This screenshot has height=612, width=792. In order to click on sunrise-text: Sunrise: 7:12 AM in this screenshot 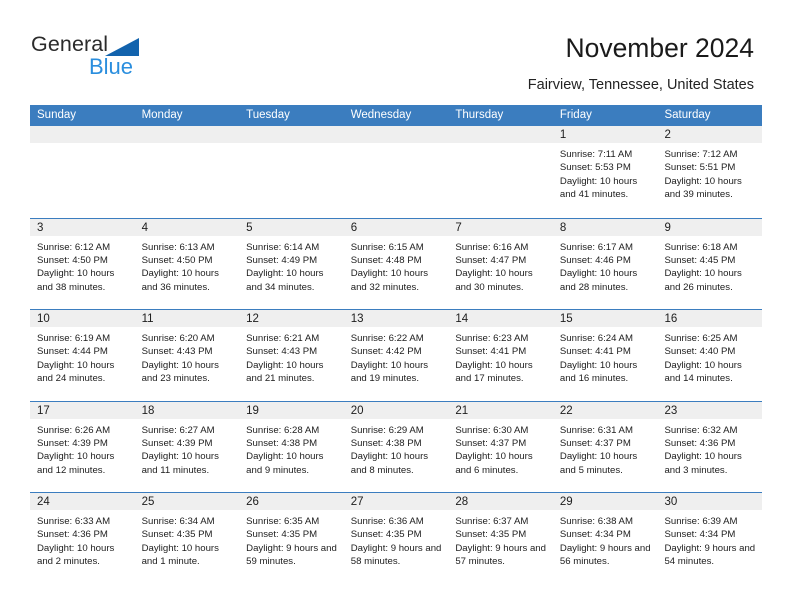, I will do `click(701, 154)`.